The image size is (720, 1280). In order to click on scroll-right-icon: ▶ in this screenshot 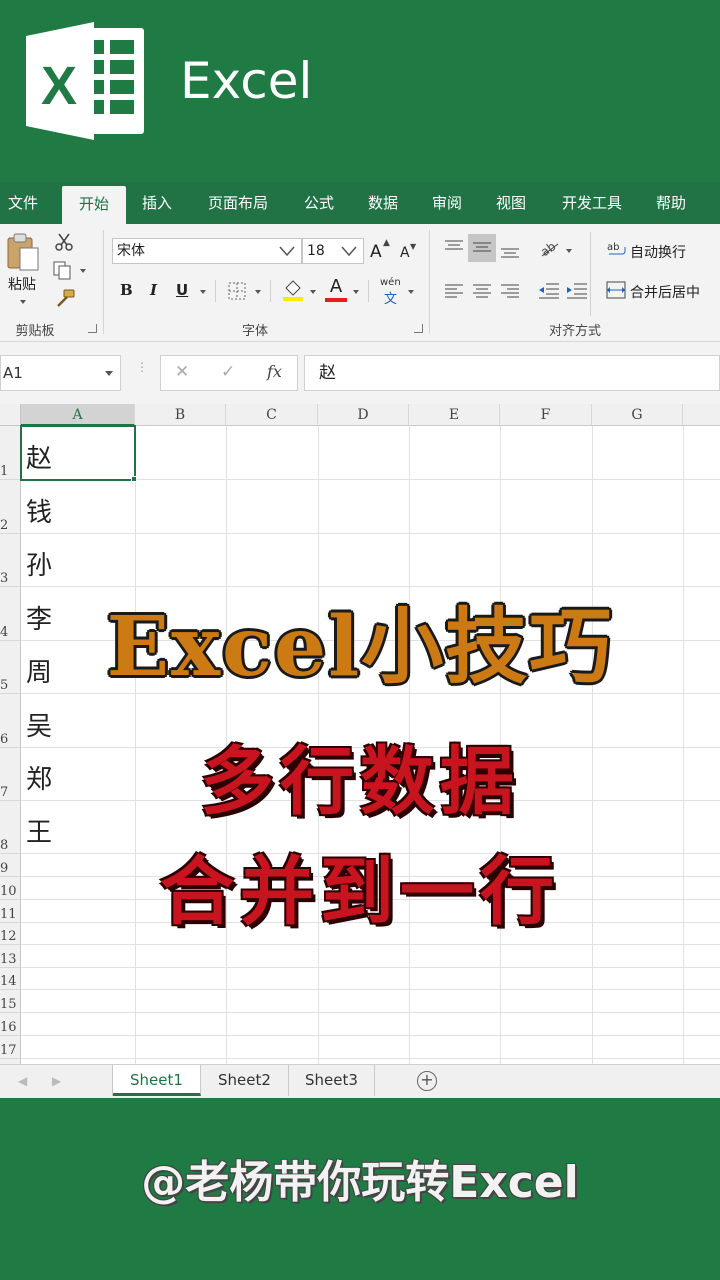, I will do `click(56, 1081)`.